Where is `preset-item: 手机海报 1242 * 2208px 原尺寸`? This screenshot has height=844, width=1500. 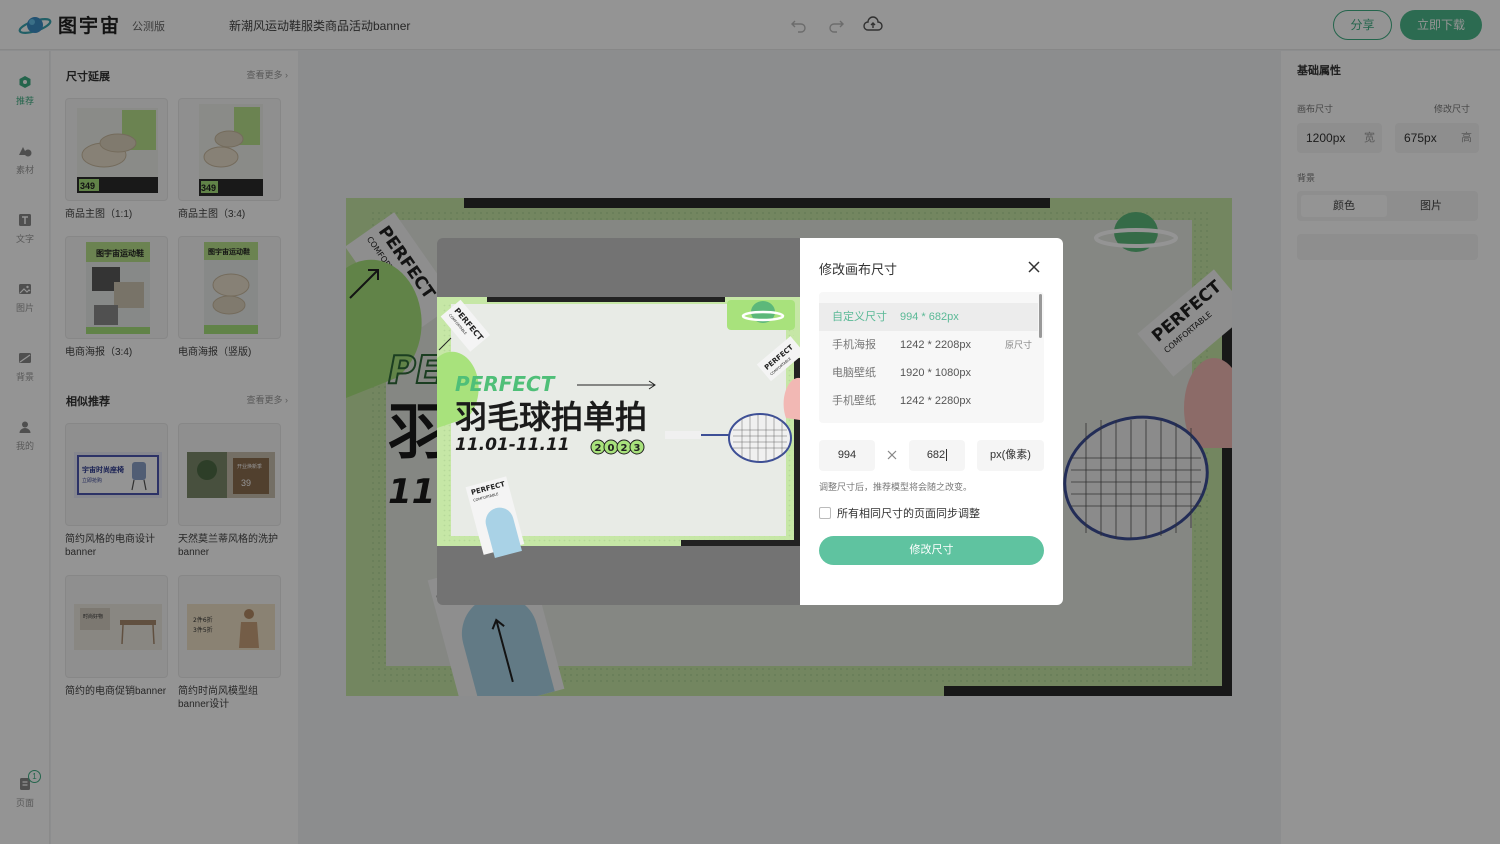 preset-item: 手机海报 1242 * 2208px 原尺寸 is located at coordinates (928, 345).